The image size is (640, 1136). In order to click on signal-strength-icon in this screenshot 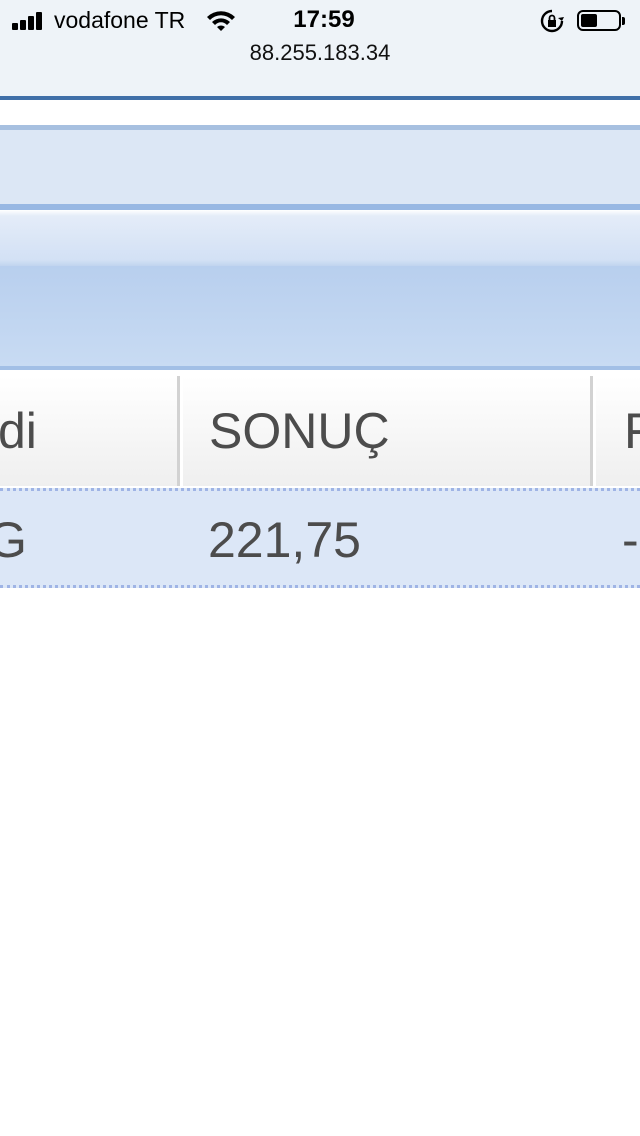, I will do `click(30, 21)`.